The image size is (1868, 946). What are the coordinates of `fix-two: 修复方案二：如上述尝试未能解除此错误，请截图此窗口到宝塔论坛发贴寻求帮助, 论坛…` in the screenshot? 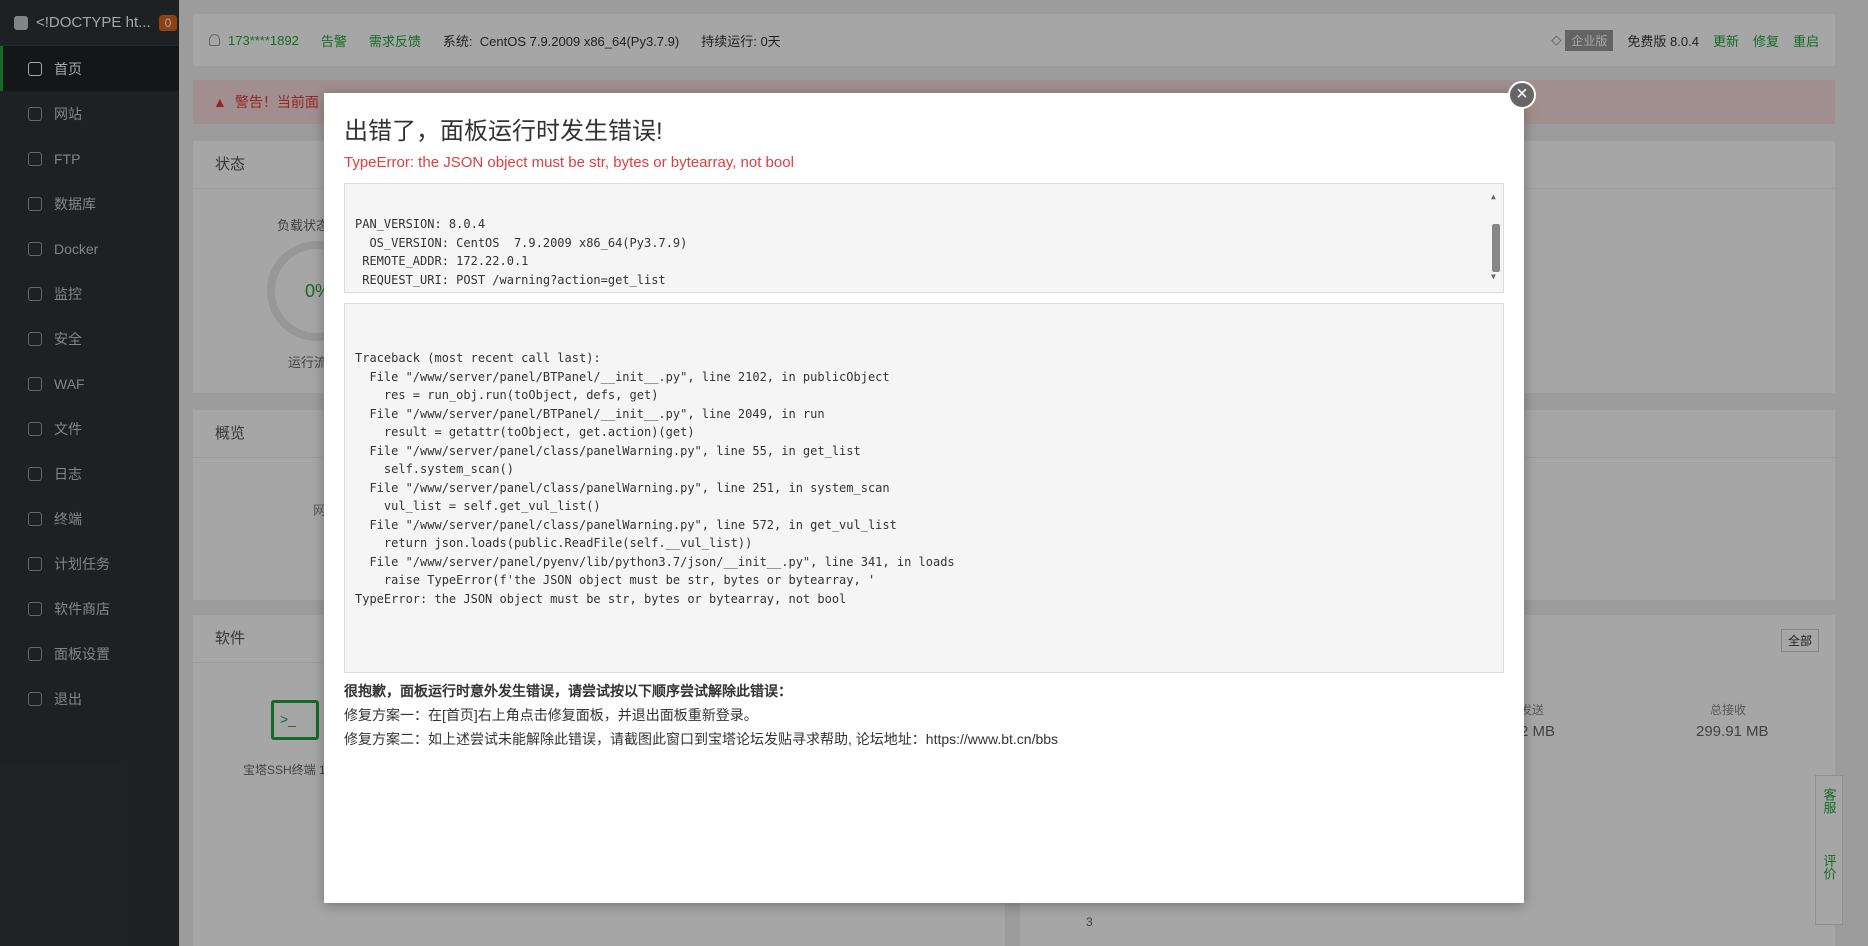 It's located at (701, 739).